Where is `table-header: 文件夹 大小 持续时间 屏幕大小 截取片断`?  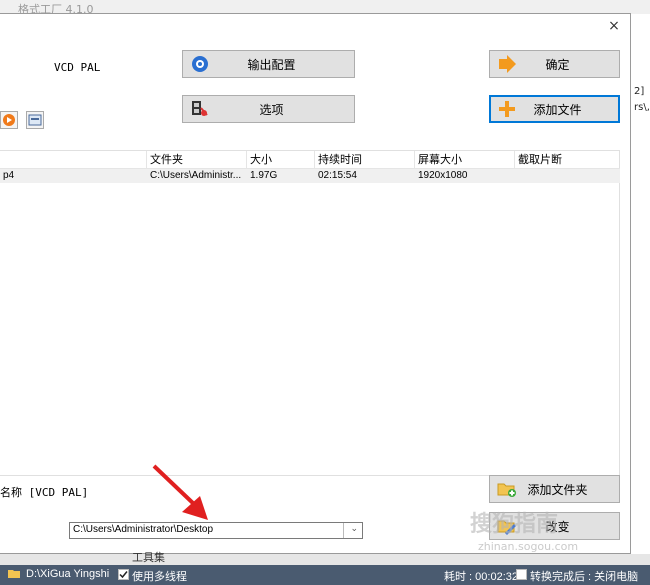
table-header: 文件夹 大小 持续时间 屏幕大小 截取片断 is located at coordinates (310, 160).